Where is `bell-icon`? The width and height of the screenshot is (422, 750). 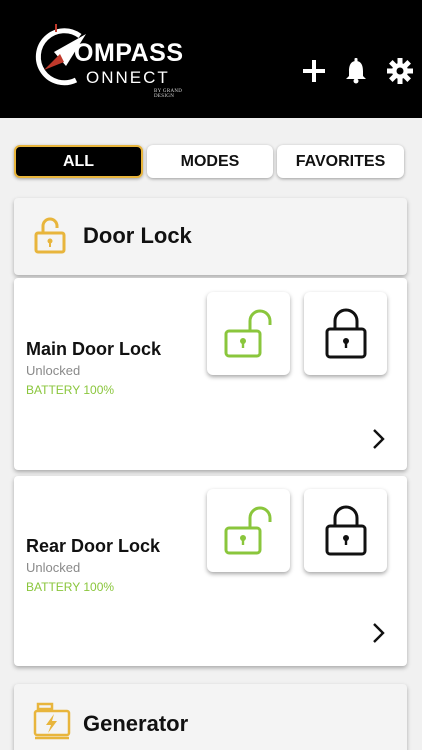 bell-icon is located at coordinates (357, 71).